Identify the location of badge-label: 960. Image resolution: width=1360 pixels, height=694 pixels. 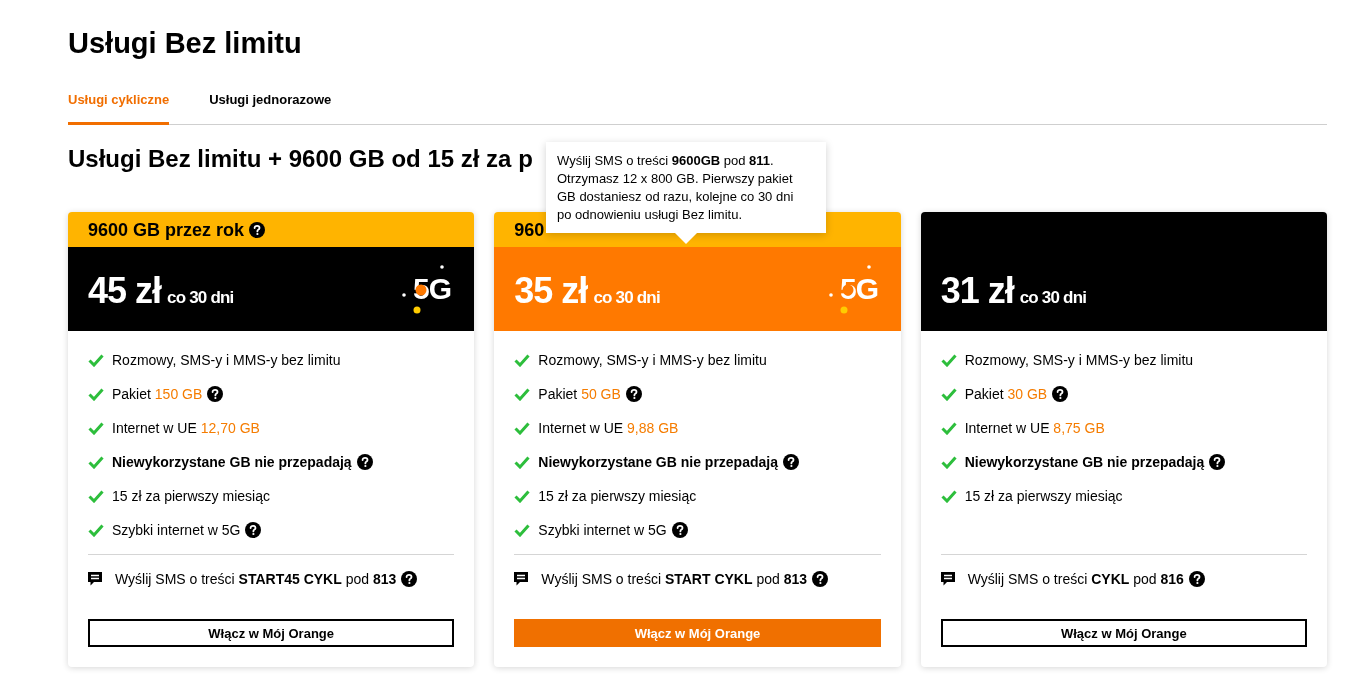
(529, 229).